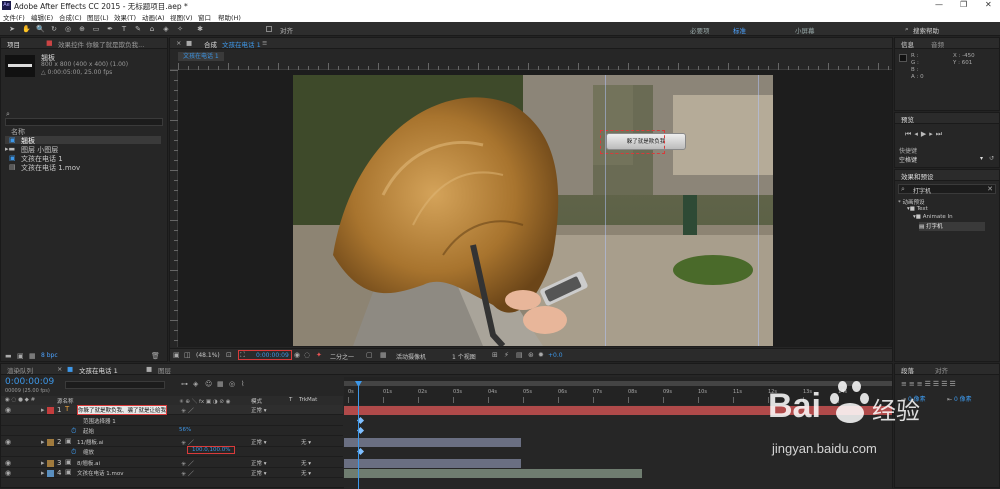 The image size is (1000, 489). I want to click on menu-layer: 图层(L), so click(98, 17).